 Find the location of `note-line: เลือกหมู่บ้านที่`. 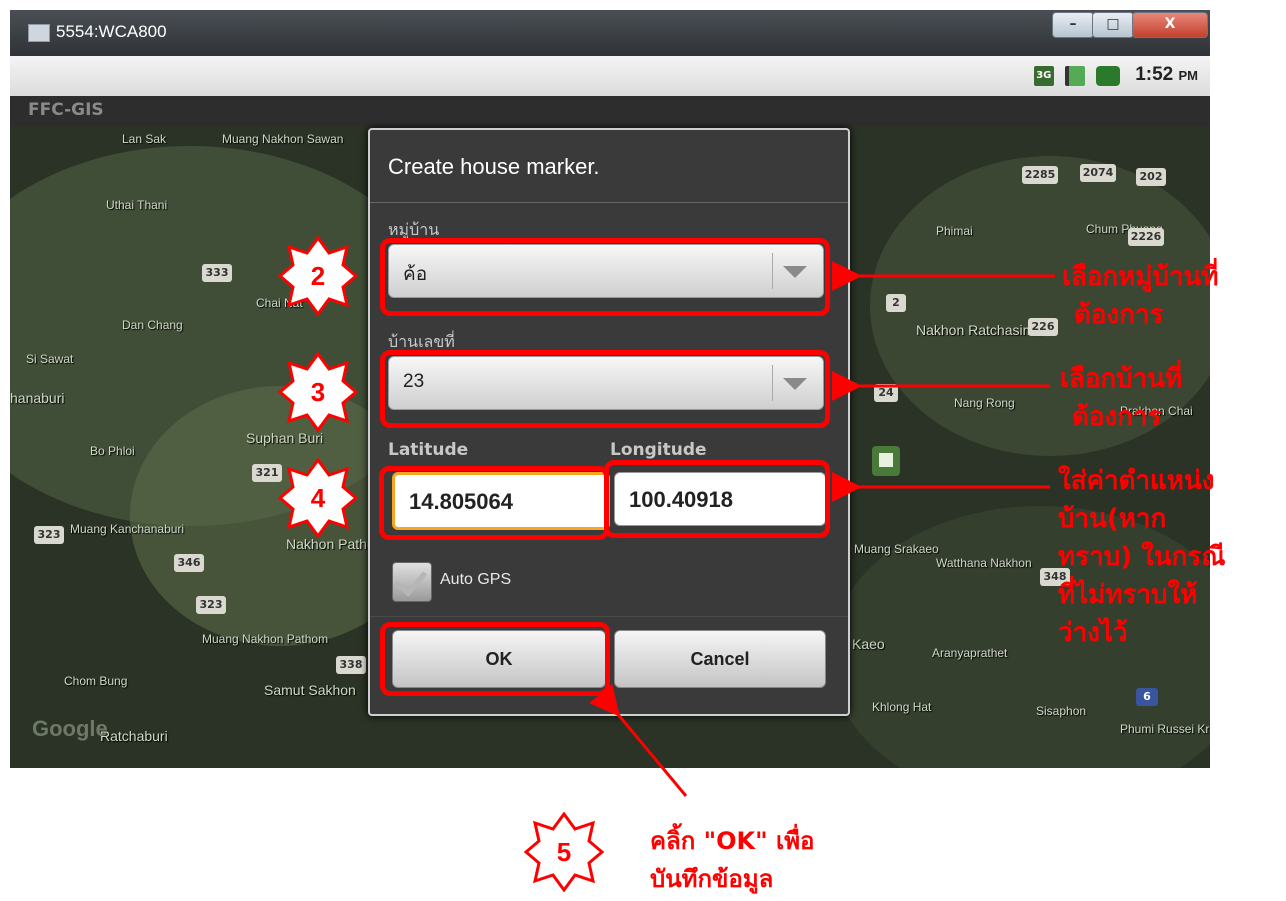

note-line: เลือกหมู่บ้านที่ is located at coordinates (1140, 277).